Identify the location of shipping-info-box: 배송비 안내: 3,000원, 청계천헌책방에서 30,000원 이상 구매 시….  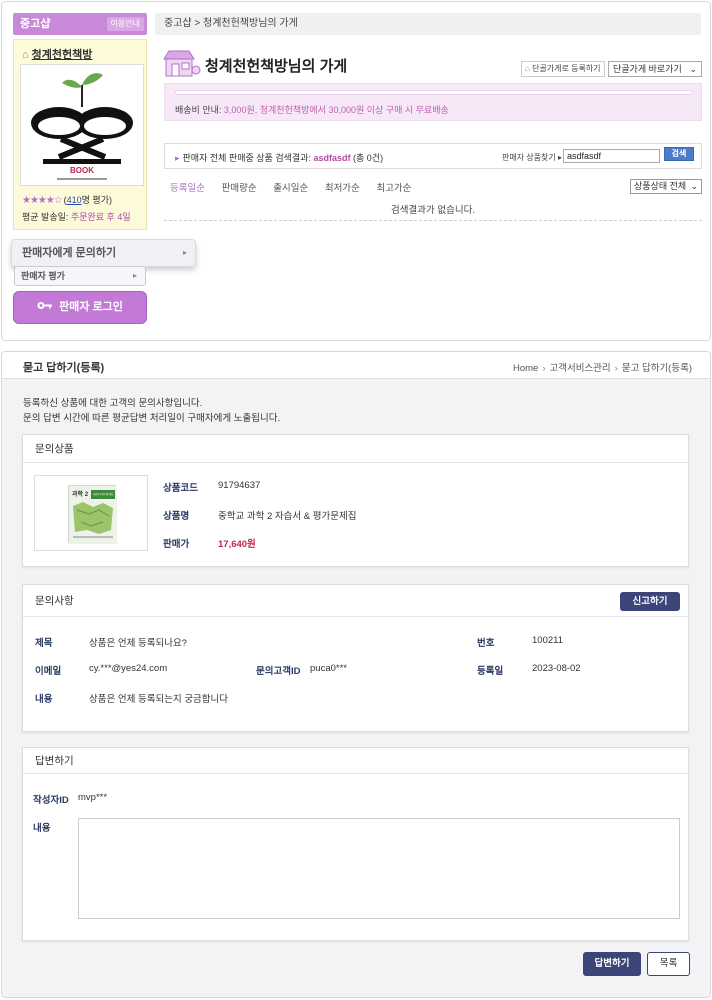
(433, 102).